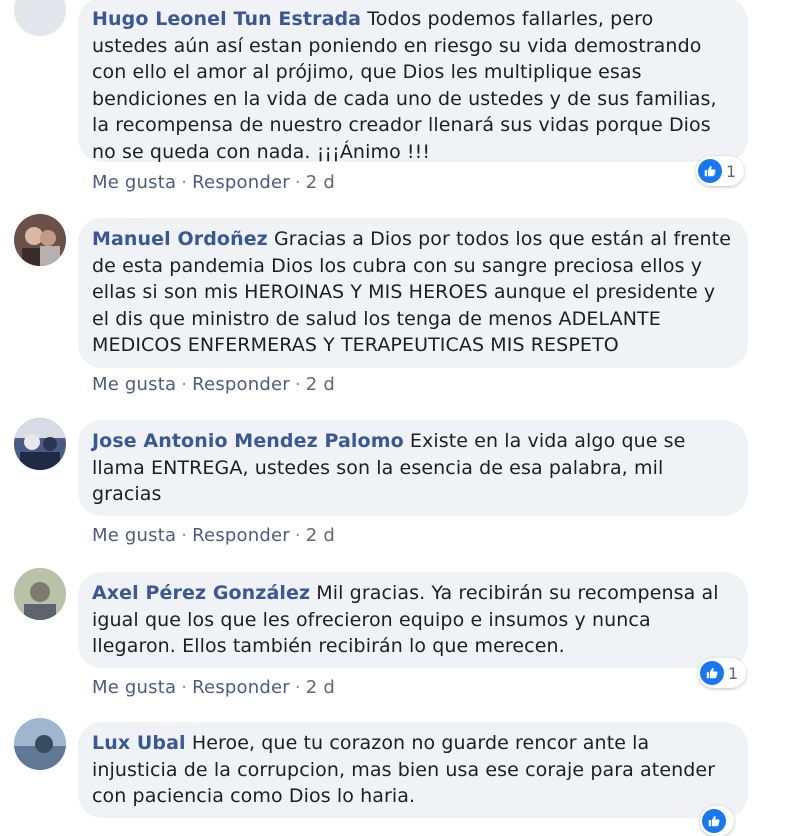 Image resolution: width=800 pixels, height=836 pixels. What do you see at coordinates (248, 441) in the screenshot?
I see `comment-author: Jose Antonio Mendez Palomo` at bounding box center [248, 441].